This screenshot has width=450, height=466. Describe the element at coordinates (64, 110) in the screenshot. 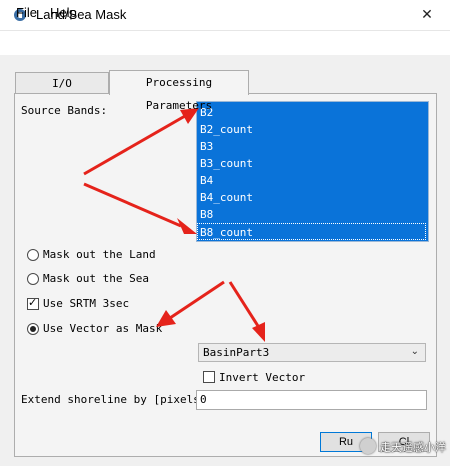

I see `source-bands-label: Source Bands:` at that location.